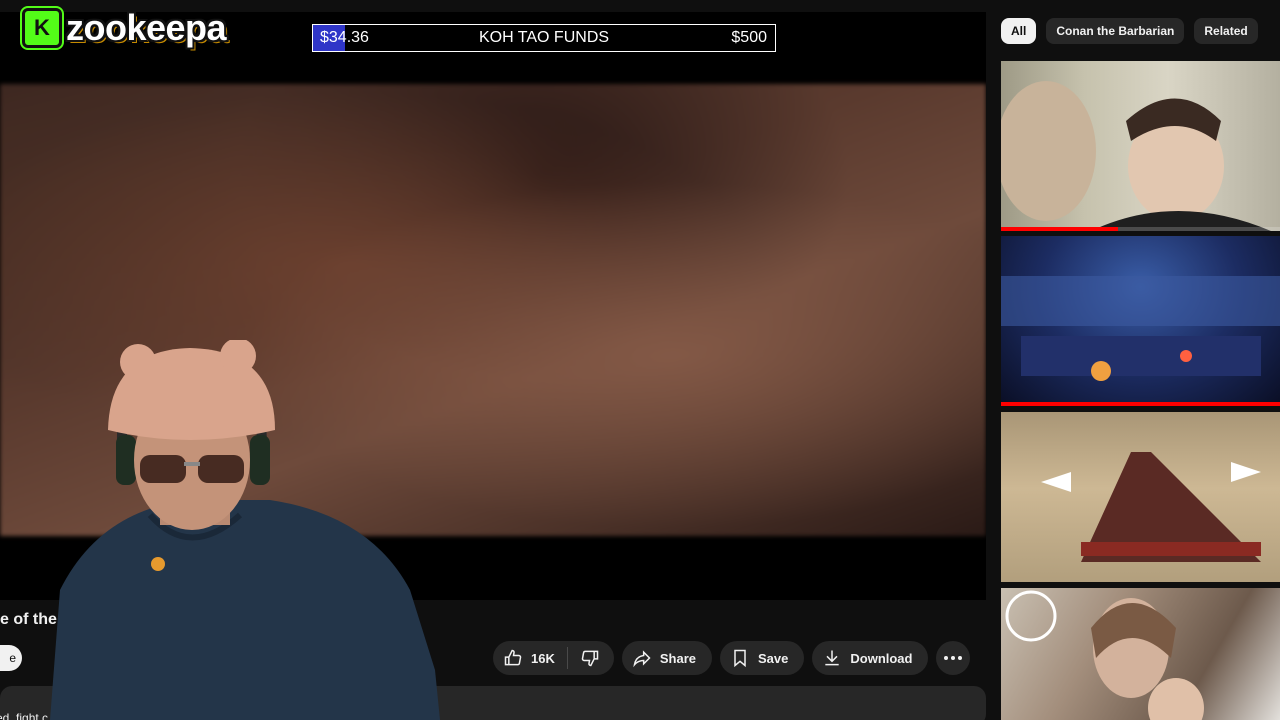  I want to click on download-icon, so click(832, 658).